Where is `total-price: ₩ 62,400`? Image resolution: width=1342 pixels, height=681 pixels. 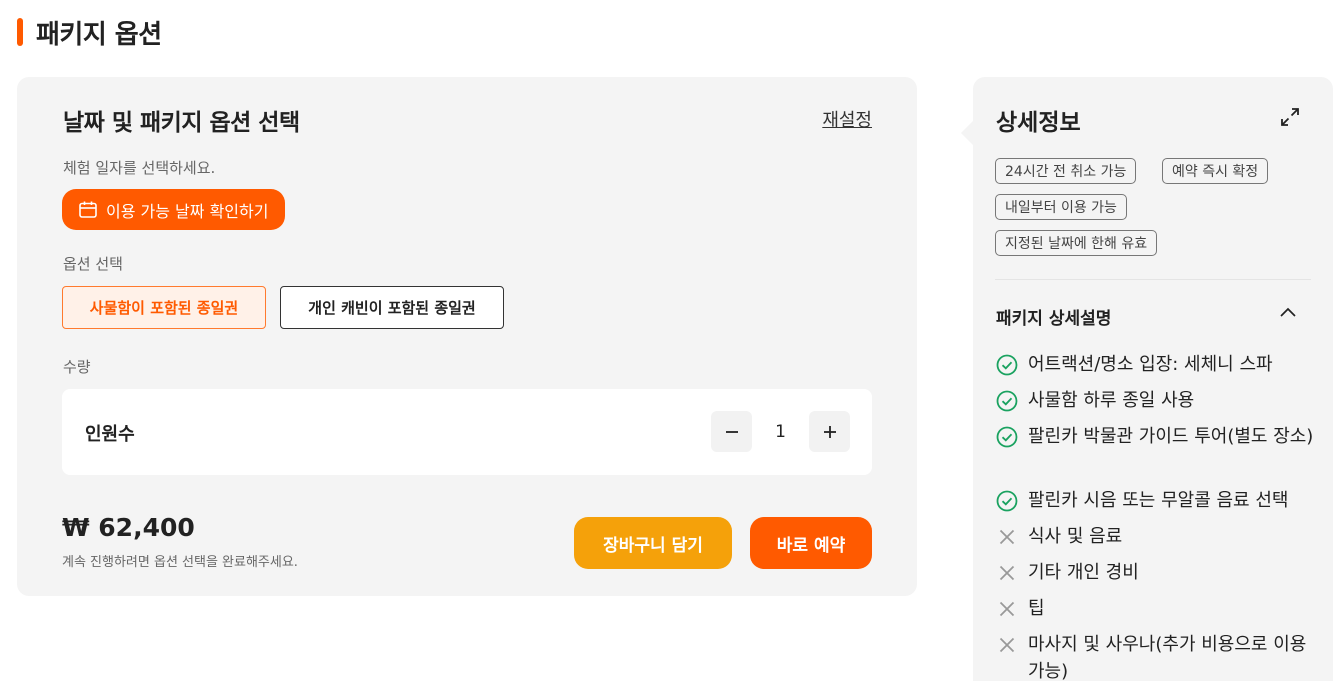
total-price: ₩ 62,400 is located at coordinates (128, 527).